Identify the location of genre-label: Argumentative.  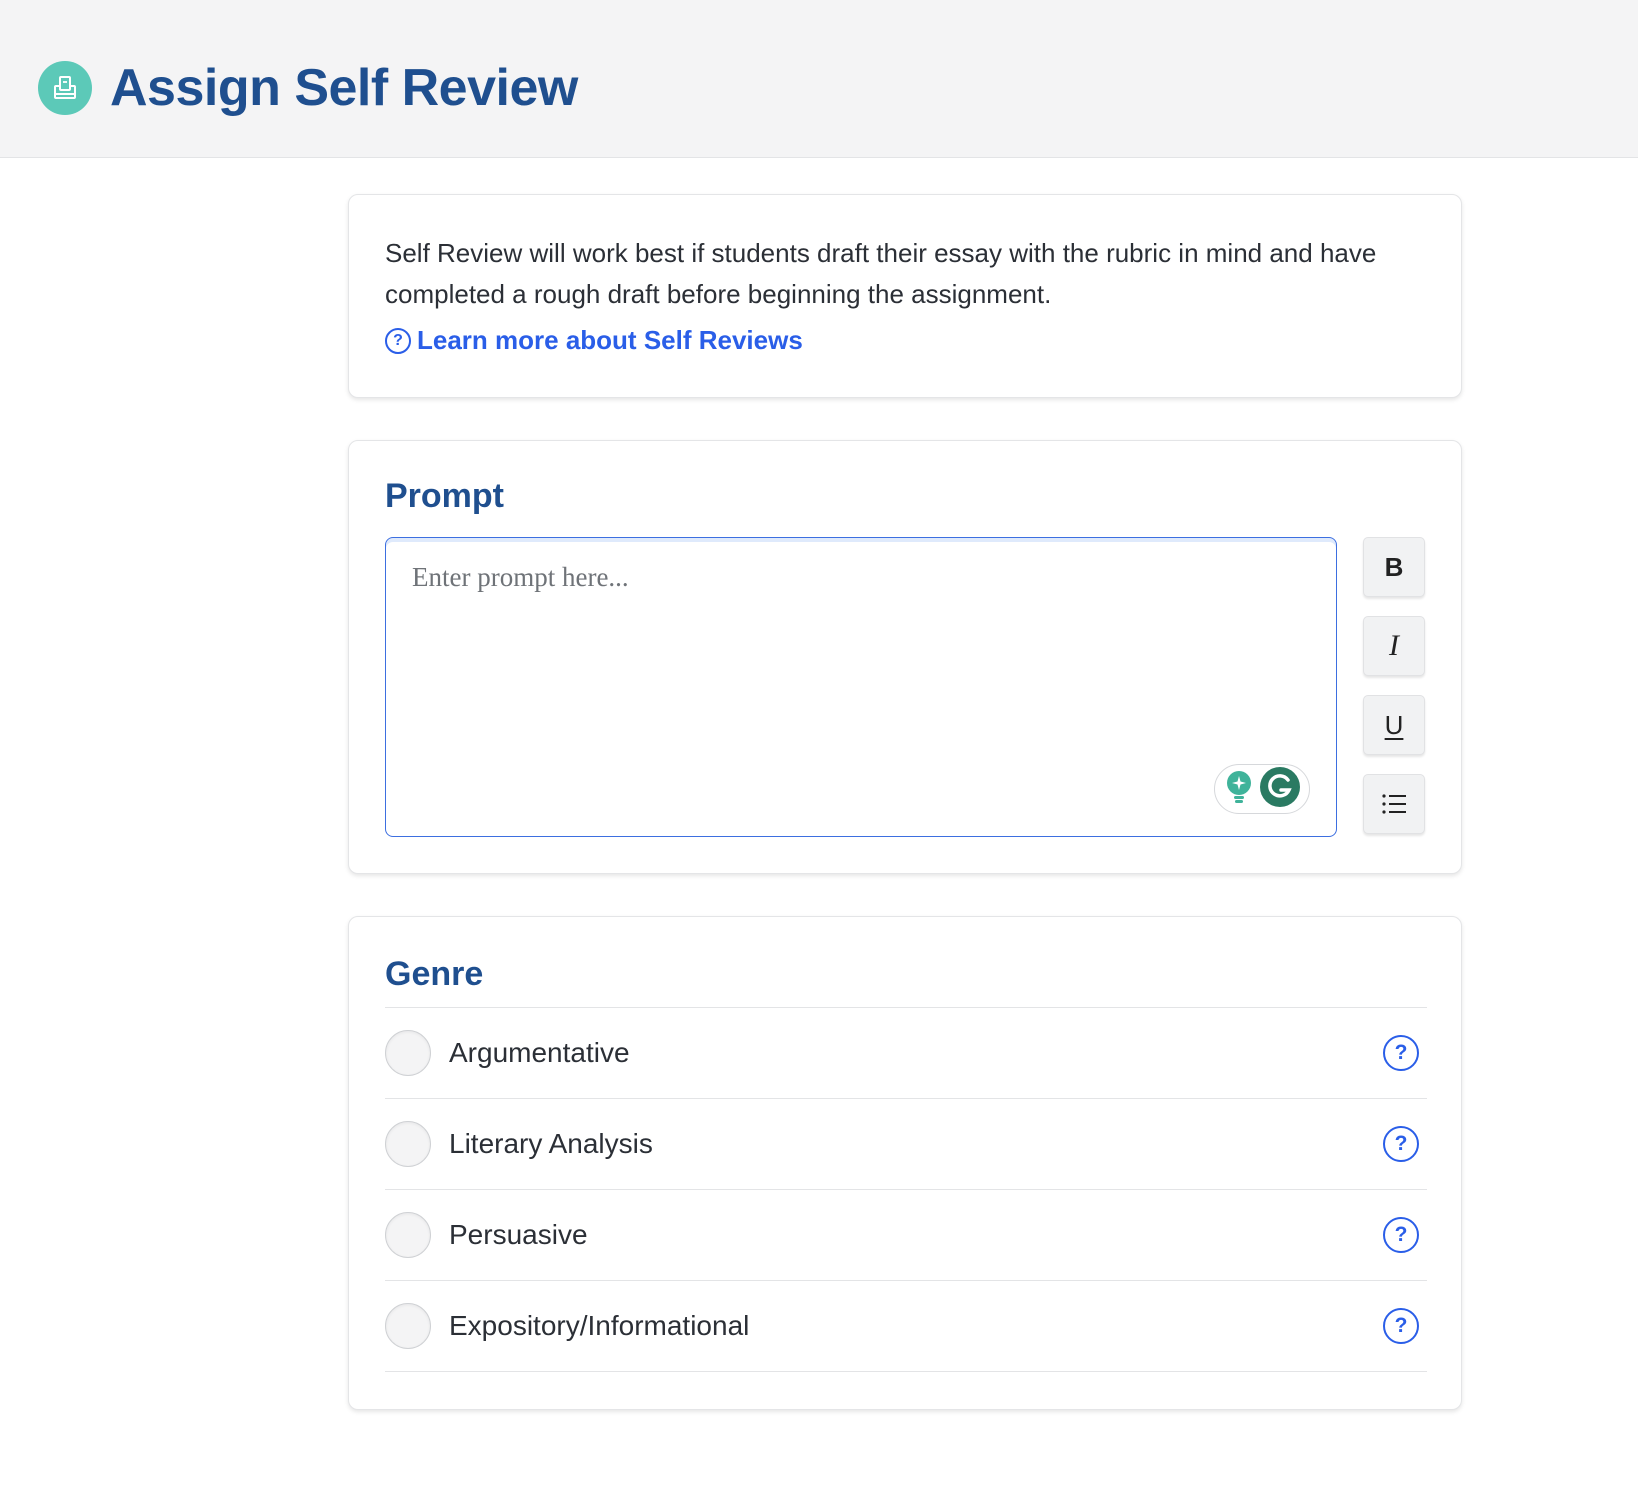
(539, 1052).